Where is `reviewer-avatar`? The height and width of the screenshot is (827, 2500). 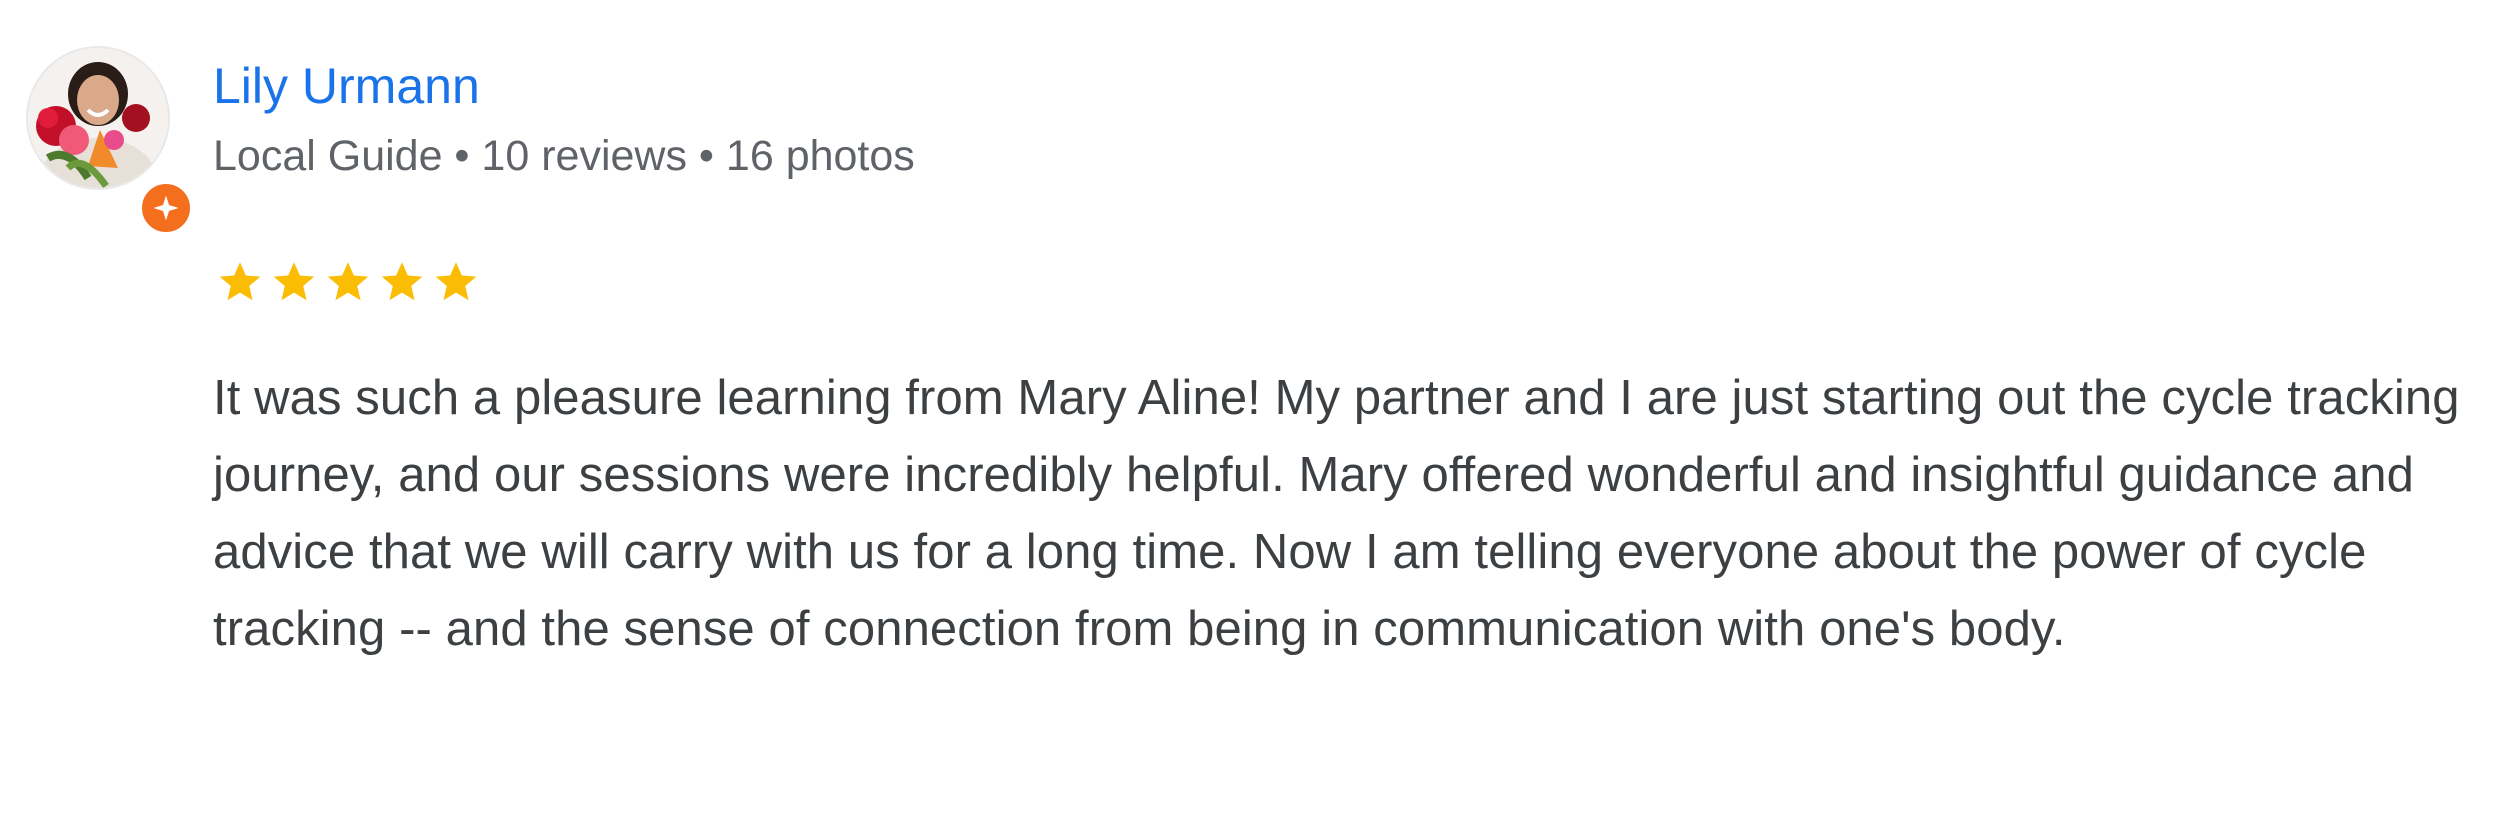
reviewer-avatar is located at coordinates (111, 142).